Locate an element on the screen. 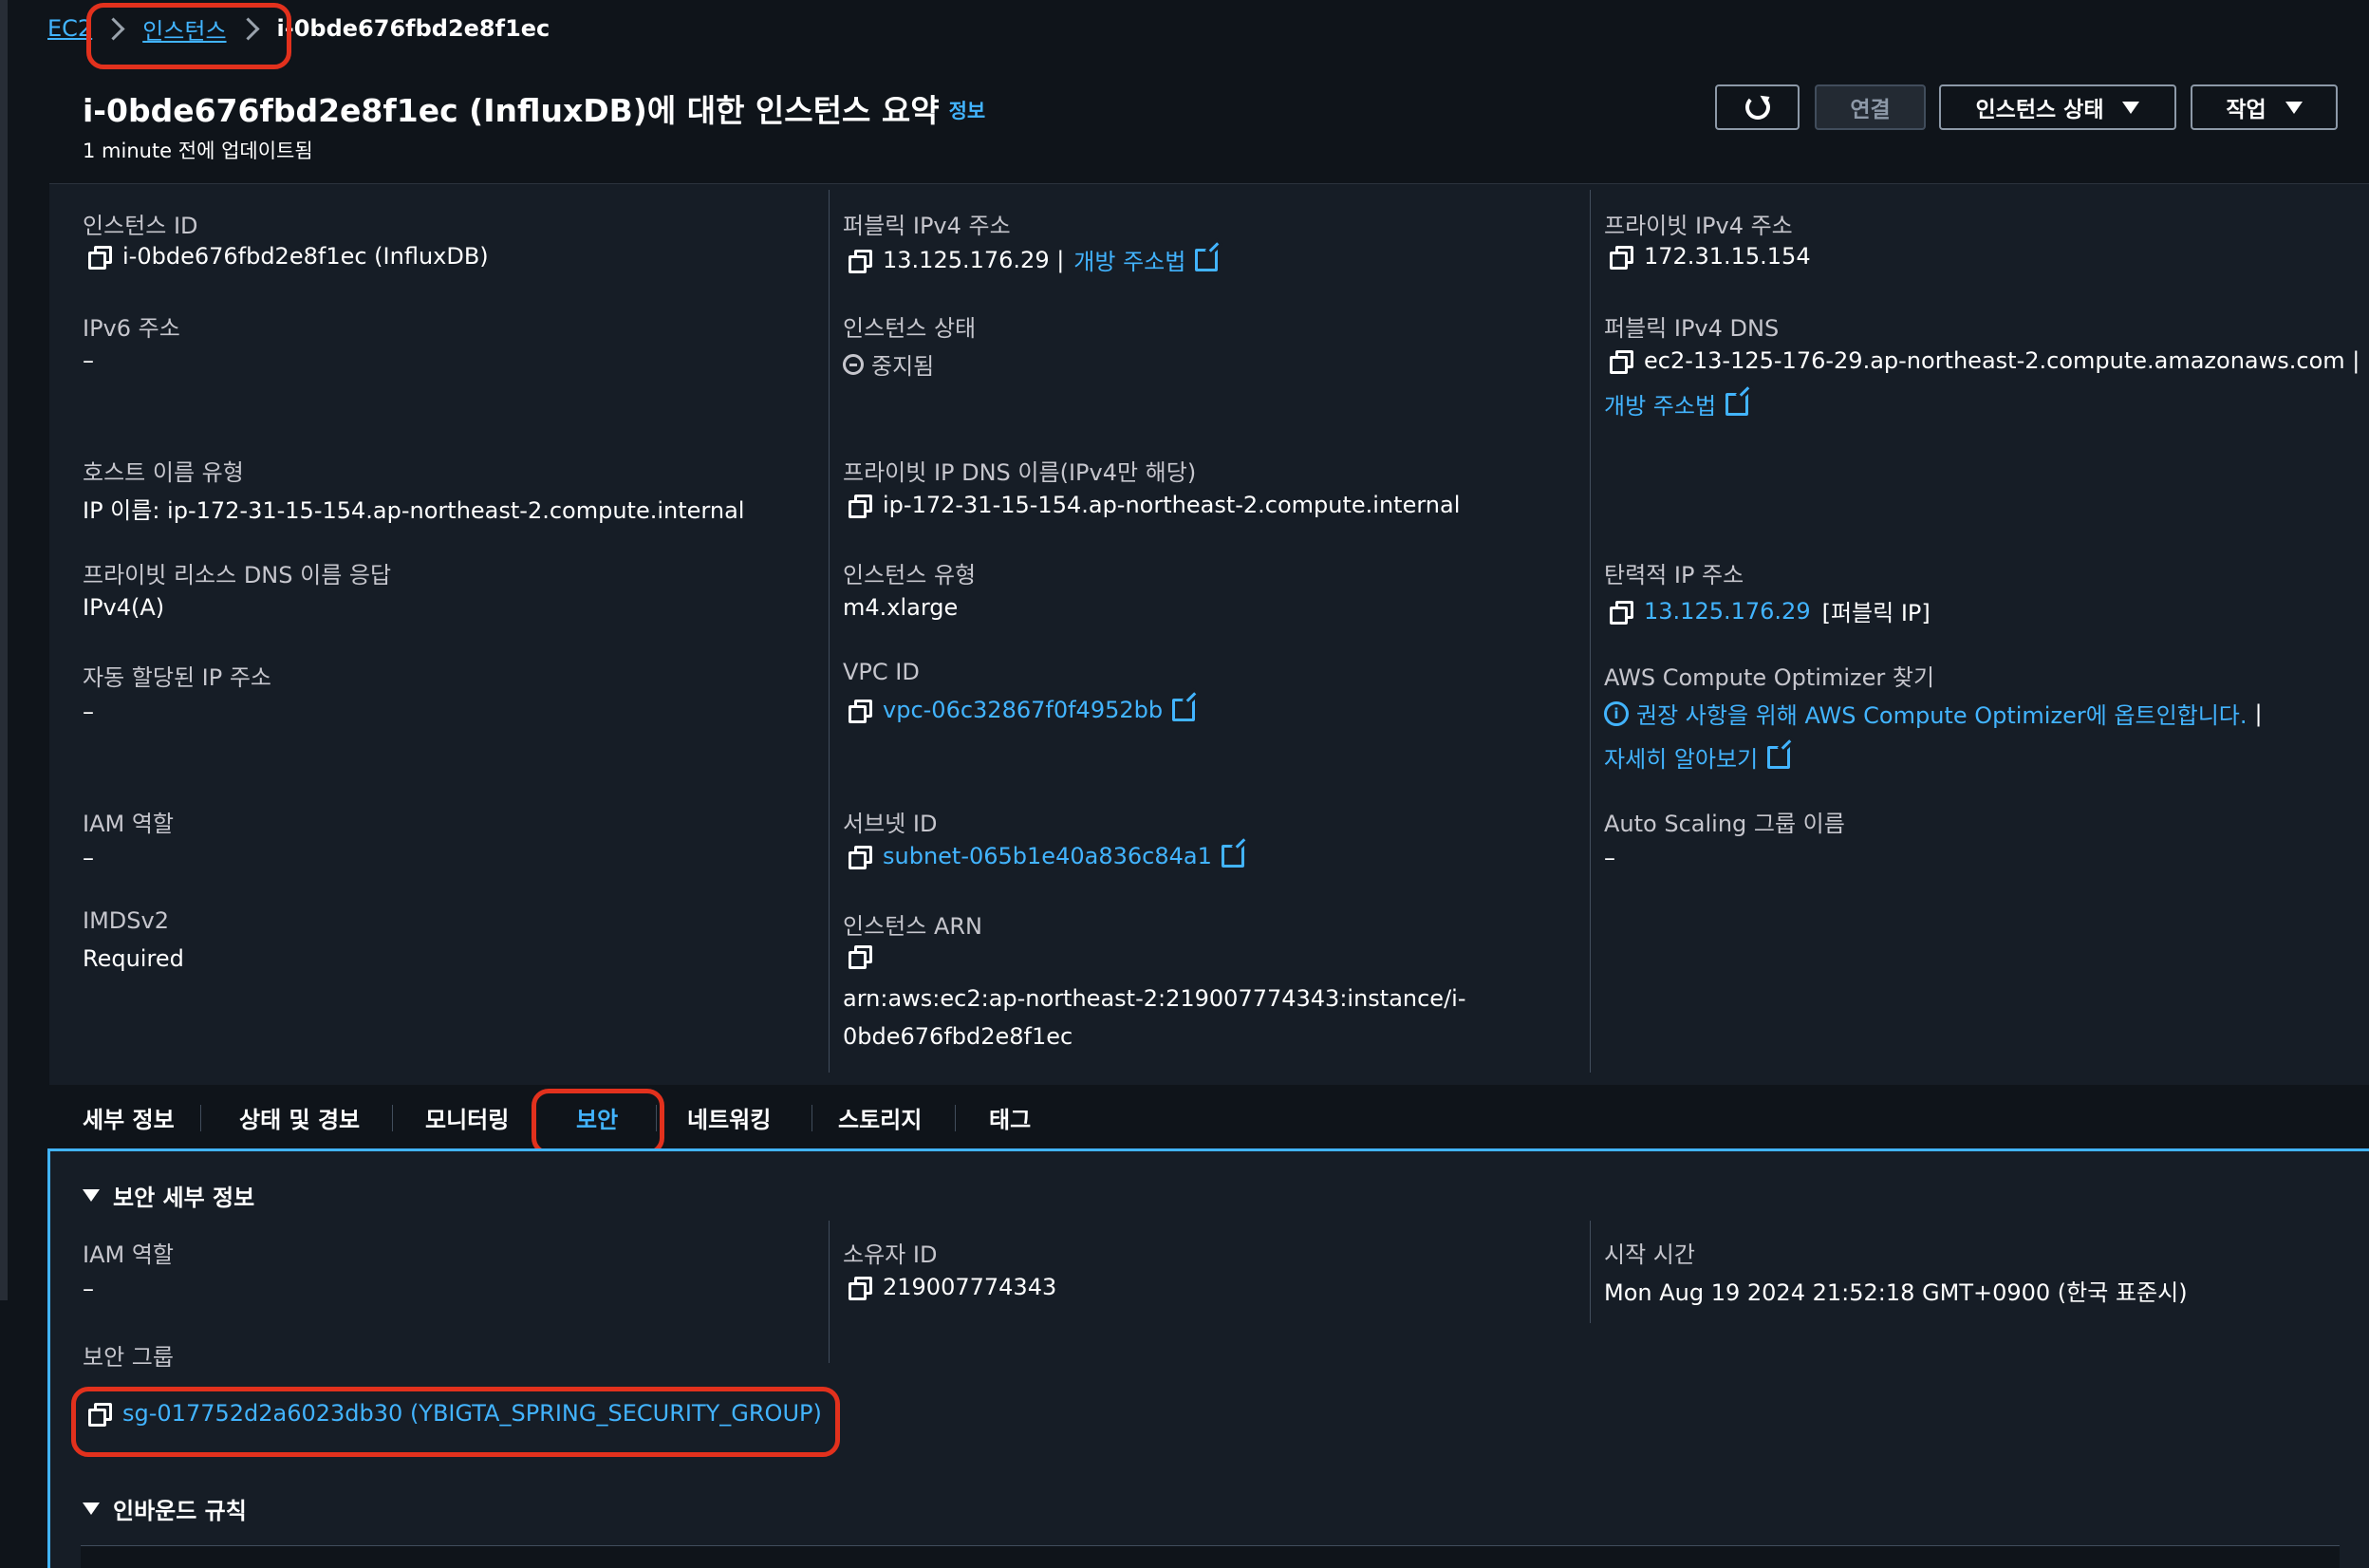 This screenshot has height=1568, width=2369. breadcrumb-current: i-0bde676fbd2e8f1ec is located at coordinates (413, 28).